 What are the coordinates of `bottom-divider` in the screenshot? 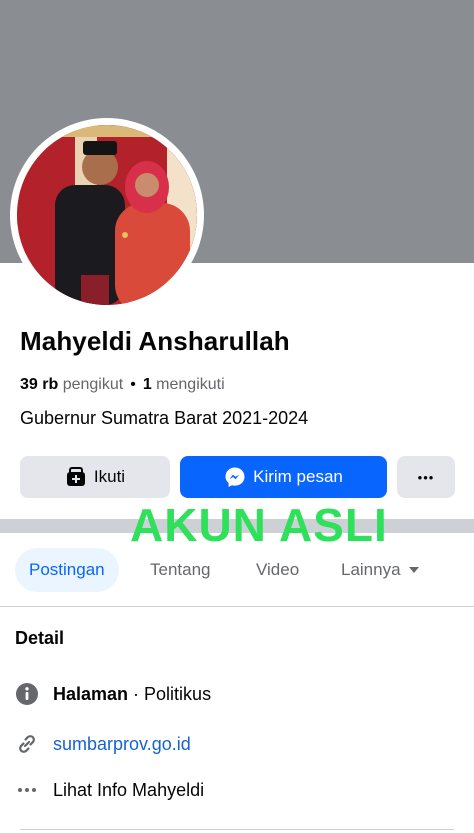 It's located at (237, 829).